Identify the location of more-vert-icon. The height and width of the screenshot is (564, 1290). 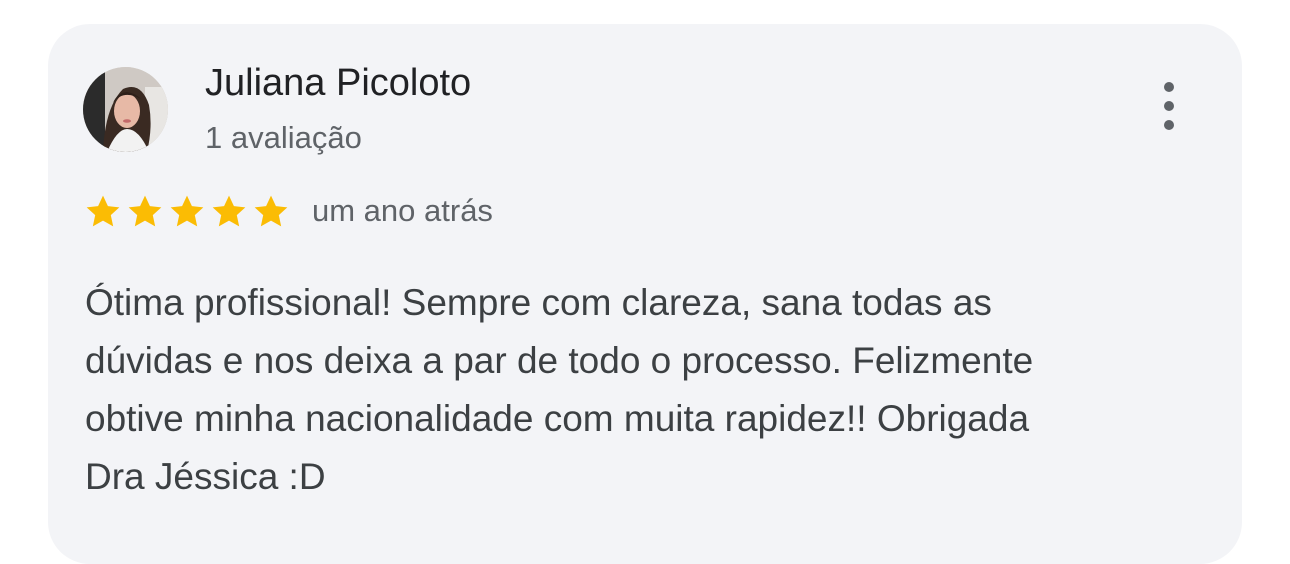
(1169, 87).